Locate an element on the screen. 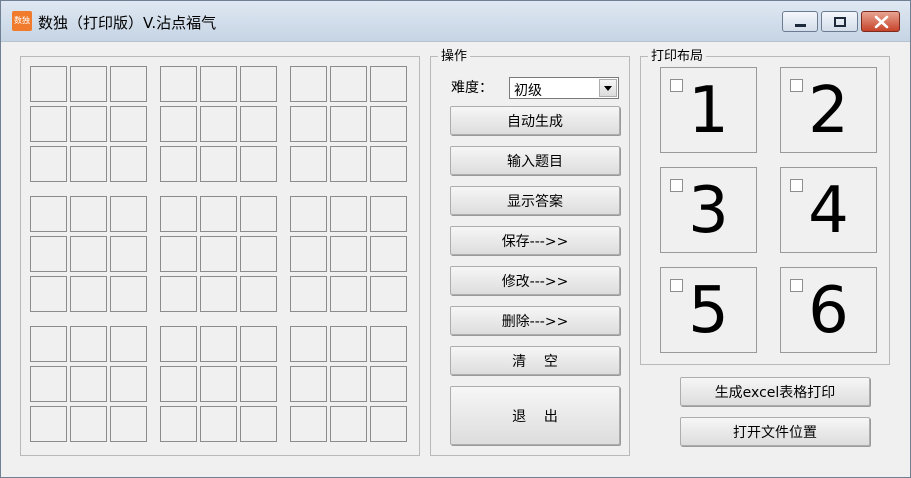  exit-button: 退 出 is located at coordinates (535, 415).